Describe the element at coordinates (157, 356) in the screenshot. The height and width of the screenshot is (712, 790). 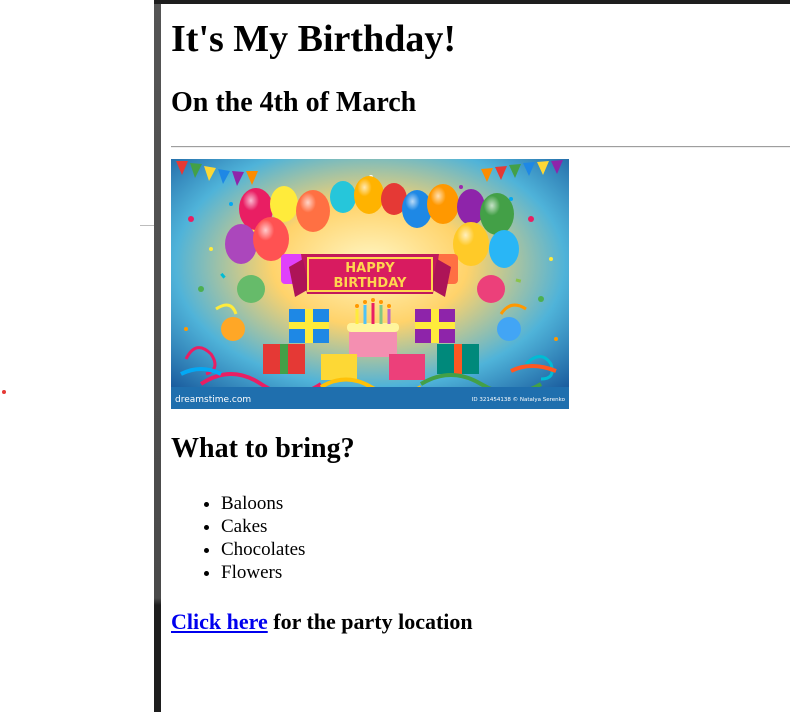
I see `pane-divider` at that location.